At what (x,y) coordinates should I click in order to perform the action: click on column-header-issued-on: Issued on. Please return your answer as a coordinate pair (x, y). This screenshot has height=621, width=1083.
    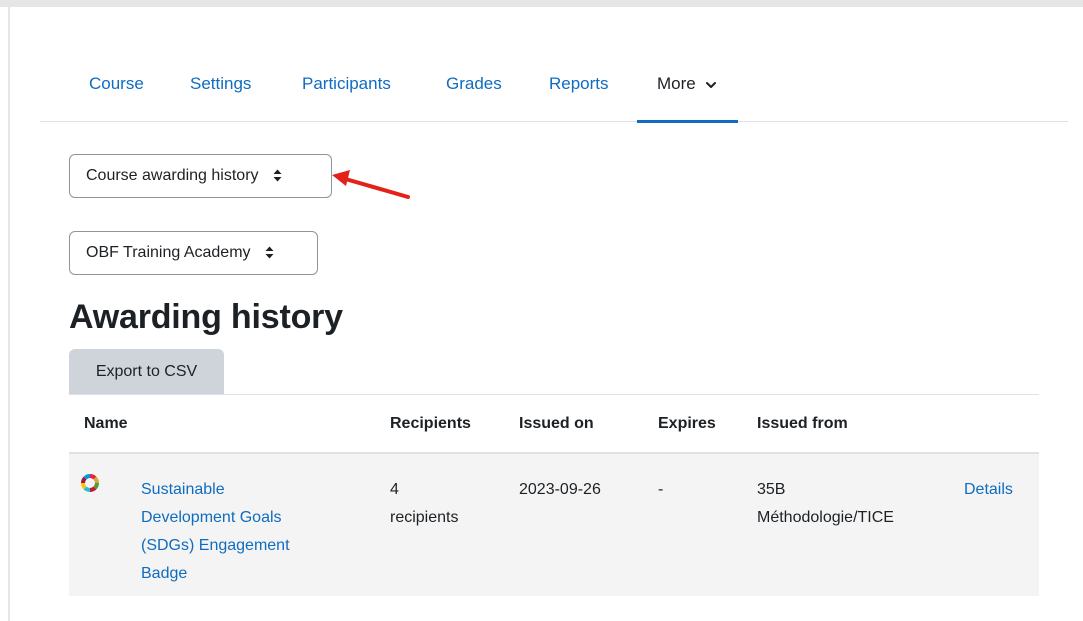
    Looking at the image, I should click on (556, 424).